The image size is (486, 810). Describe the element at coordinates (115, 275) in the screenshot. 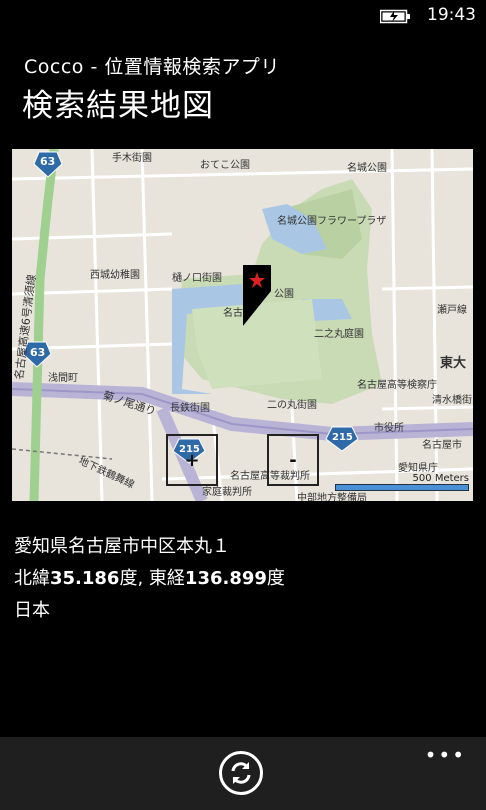

I see `map-label: 西城幼稚園` at that location.